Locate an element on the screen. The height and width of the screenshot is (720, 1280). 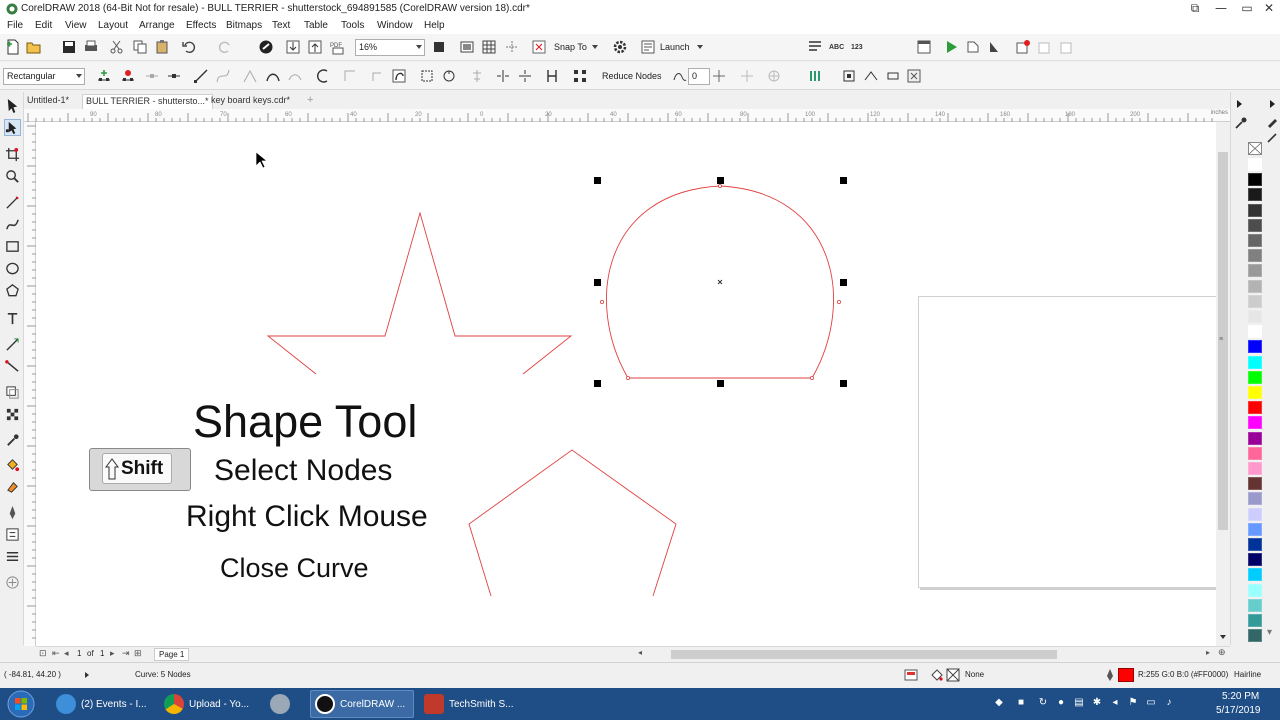
new-document-icon is located at coordinates (13, 47).